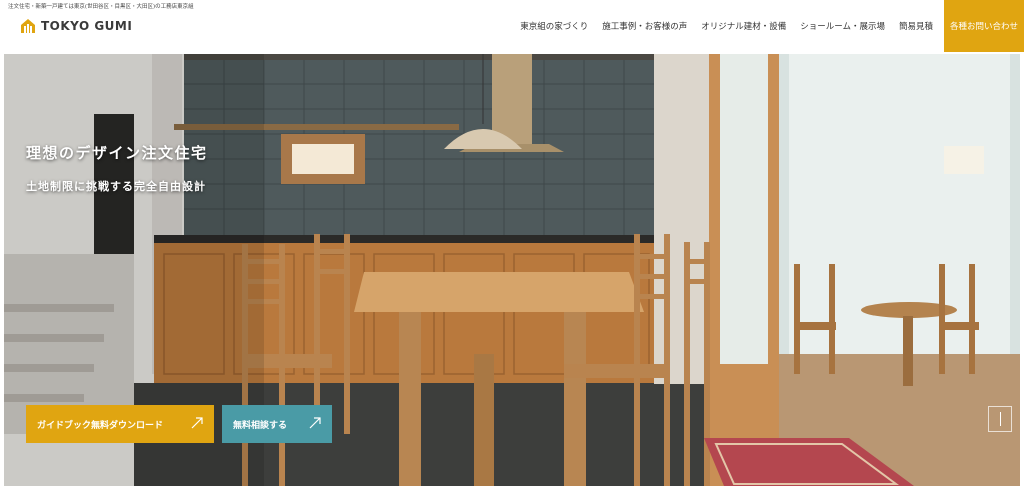 This screenshot has height=486, width=1024. What do you see at coordinates (842, 26) in the screenshot?
I see `nav-item-showroom: ショールーム・展示場` at bounding box center [842, 26].